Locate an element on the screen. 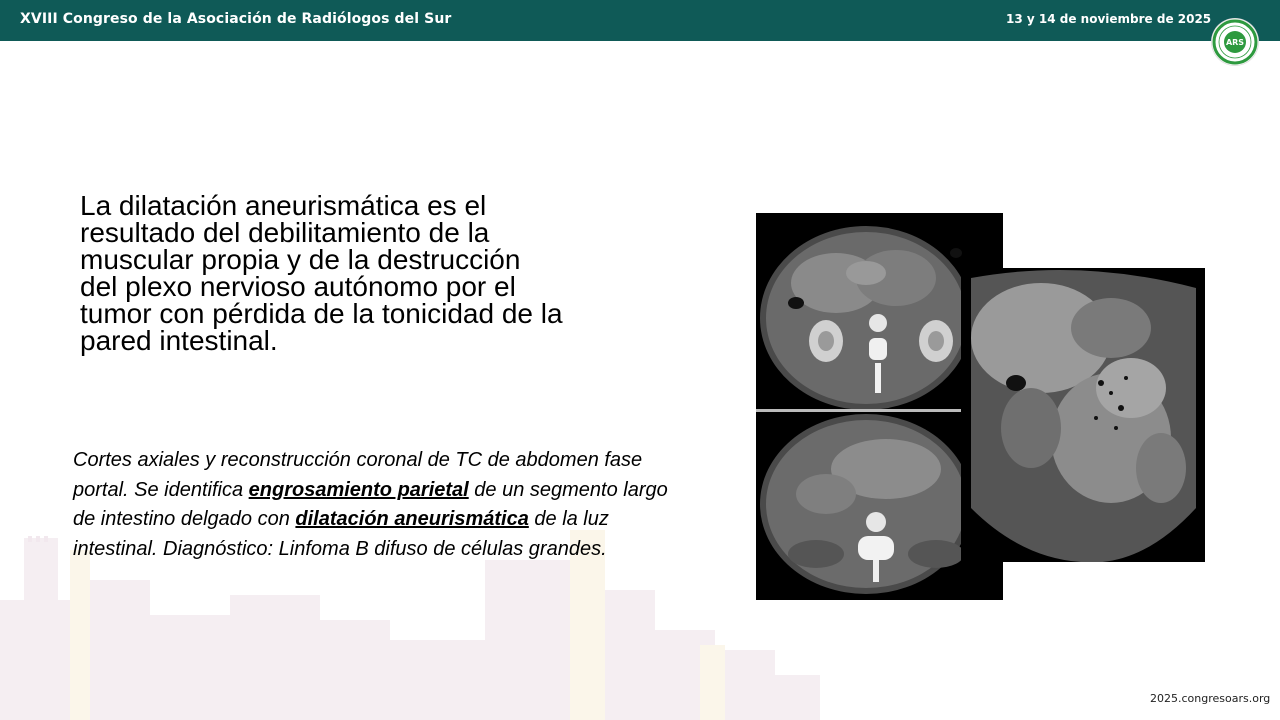  logo-text: ARS is located at coordinates (1235, 42).